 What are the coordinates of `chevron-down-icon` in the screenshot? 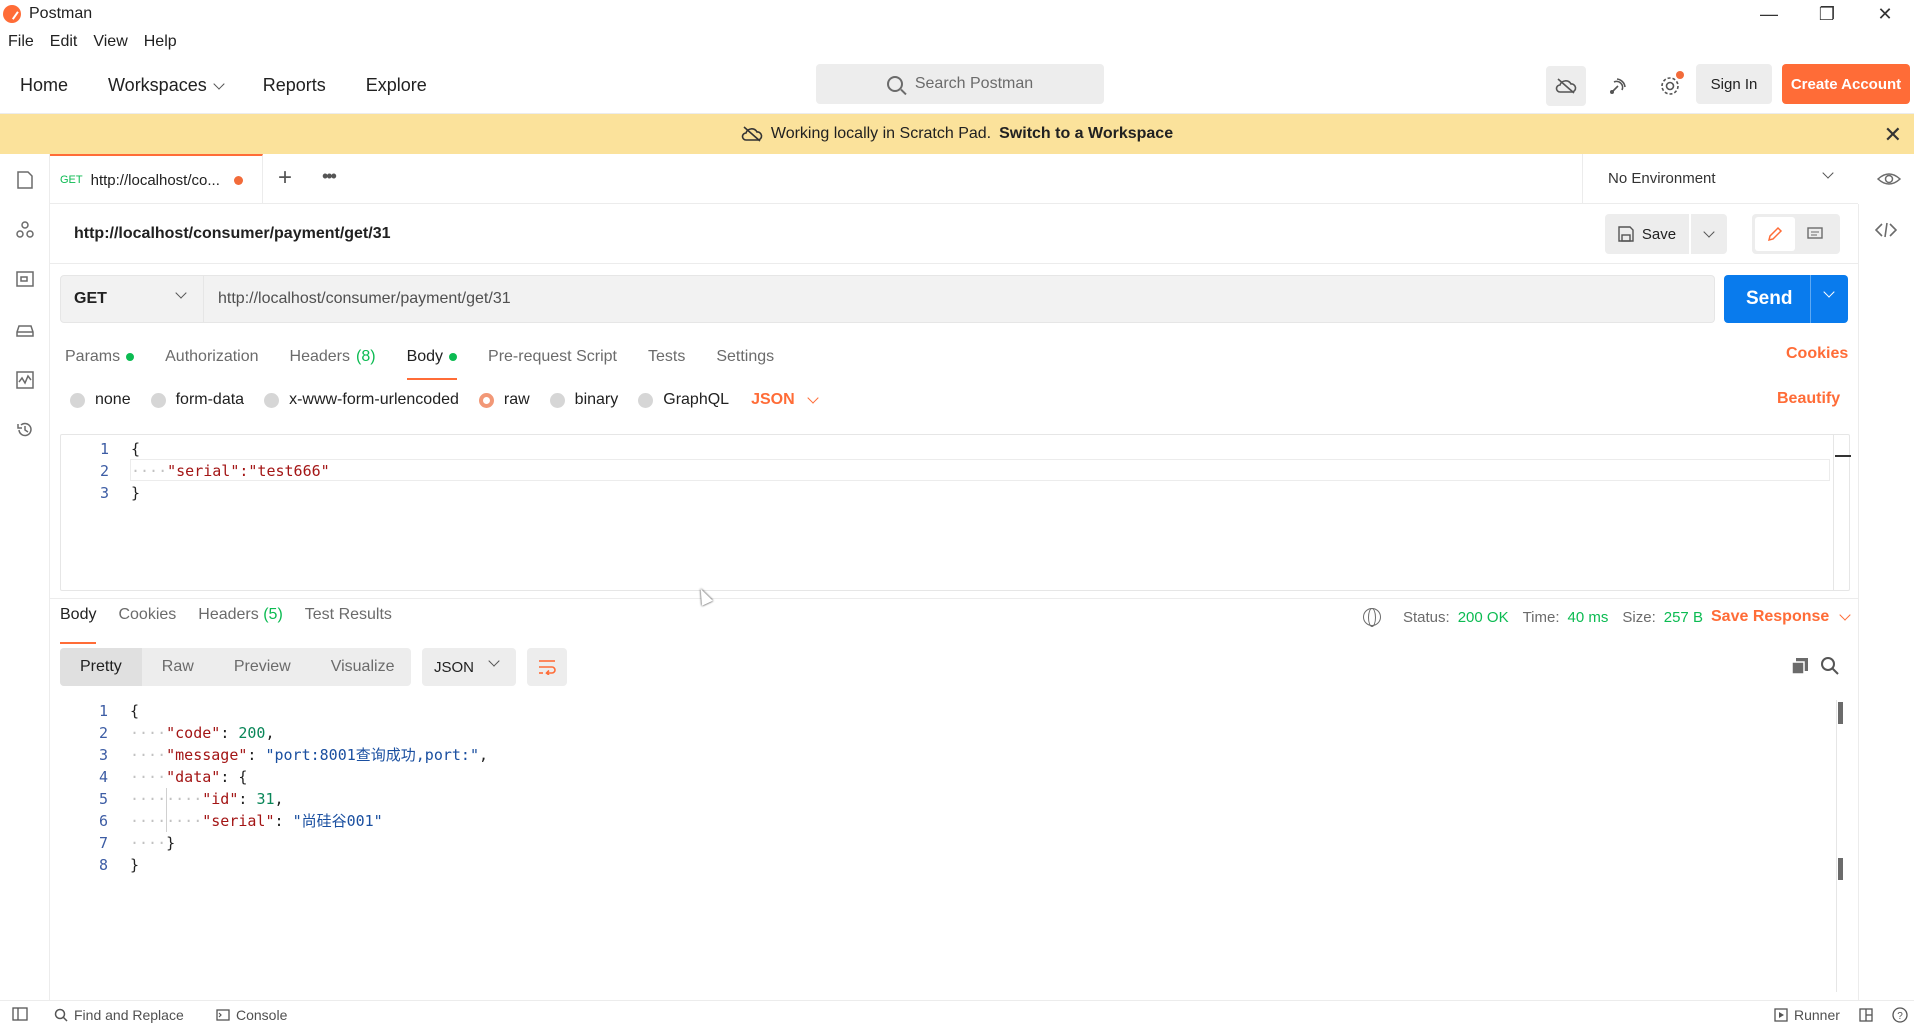 It's located at (1709, 232).